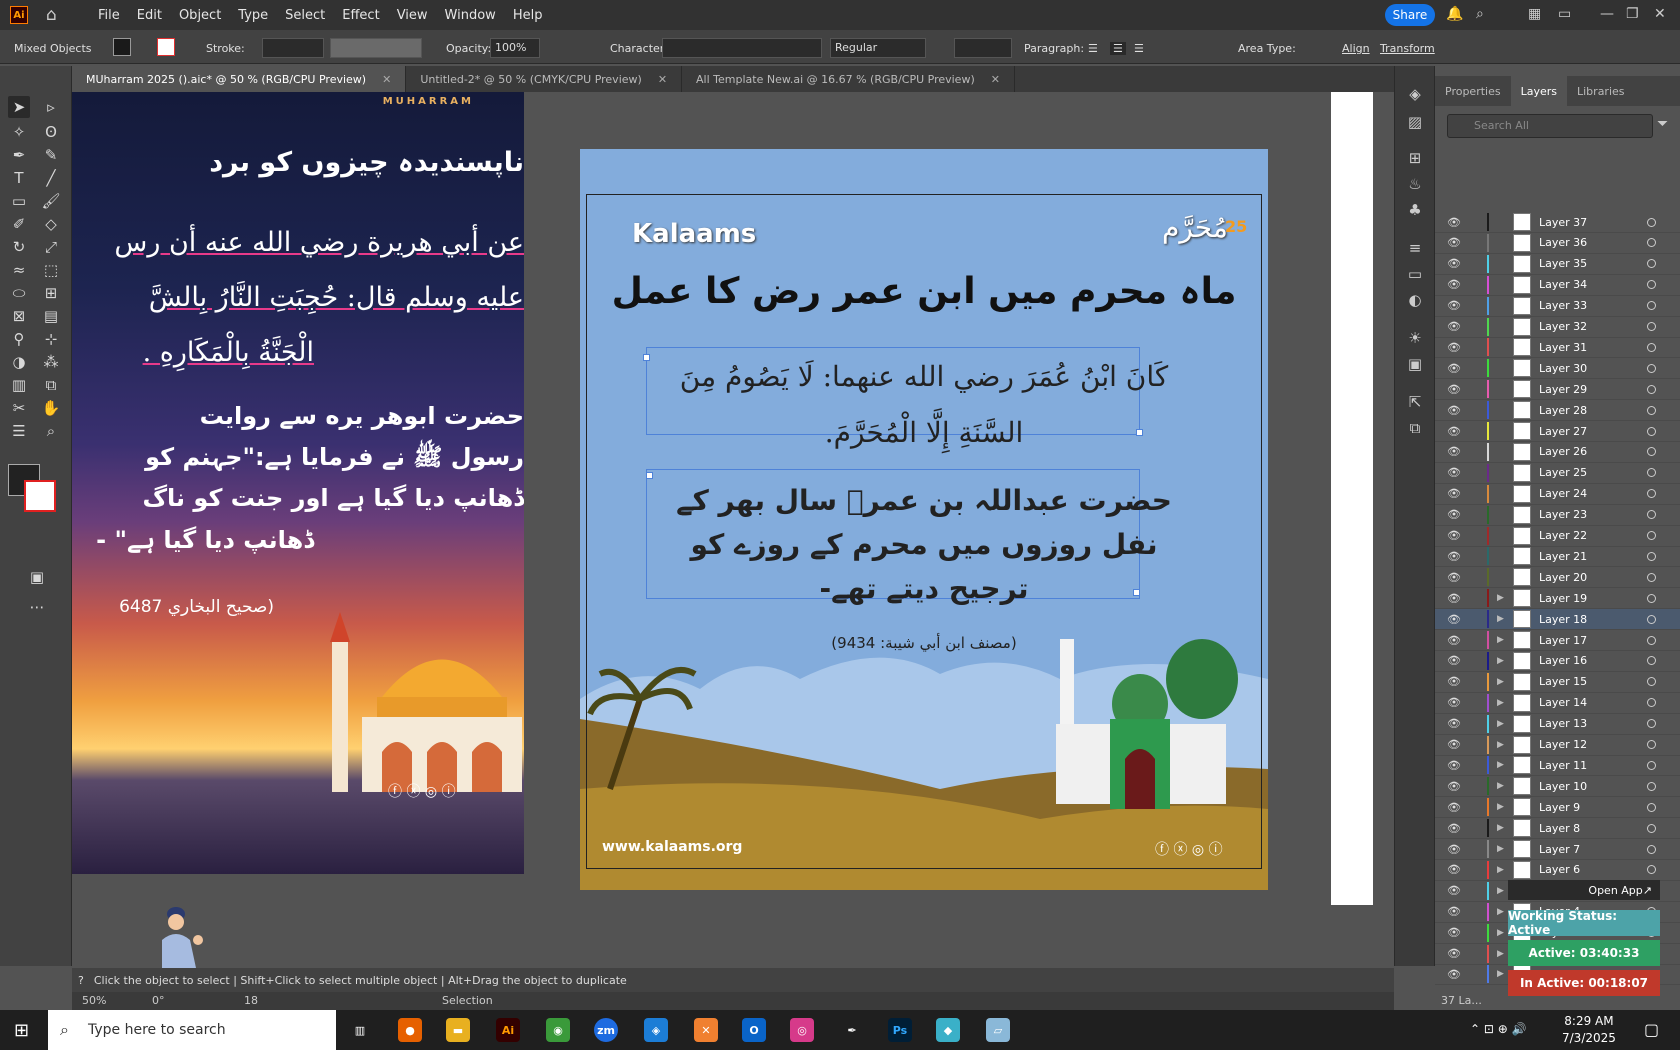 Image resolution: width=1680 pixels, height=1050 pixels. Describe the element at coordinates (1563, 493) in the screenshot. I see `layer-name: Layer 24` at that location.